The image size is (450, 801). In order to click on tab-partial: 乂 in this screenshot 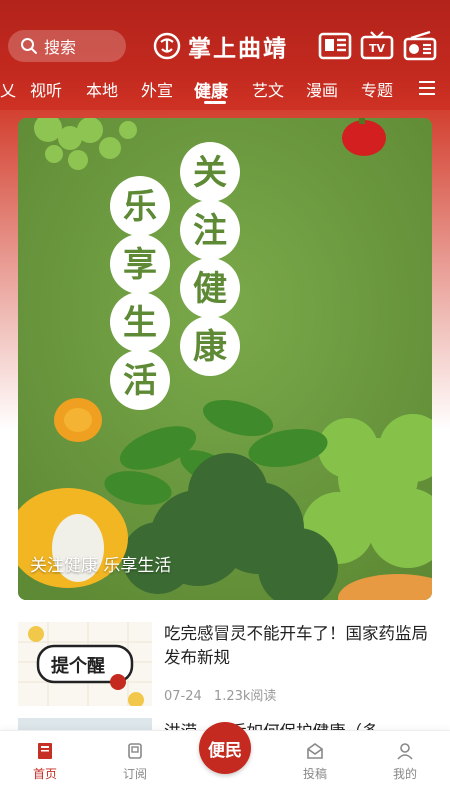, I will do `click(8, 89)`.